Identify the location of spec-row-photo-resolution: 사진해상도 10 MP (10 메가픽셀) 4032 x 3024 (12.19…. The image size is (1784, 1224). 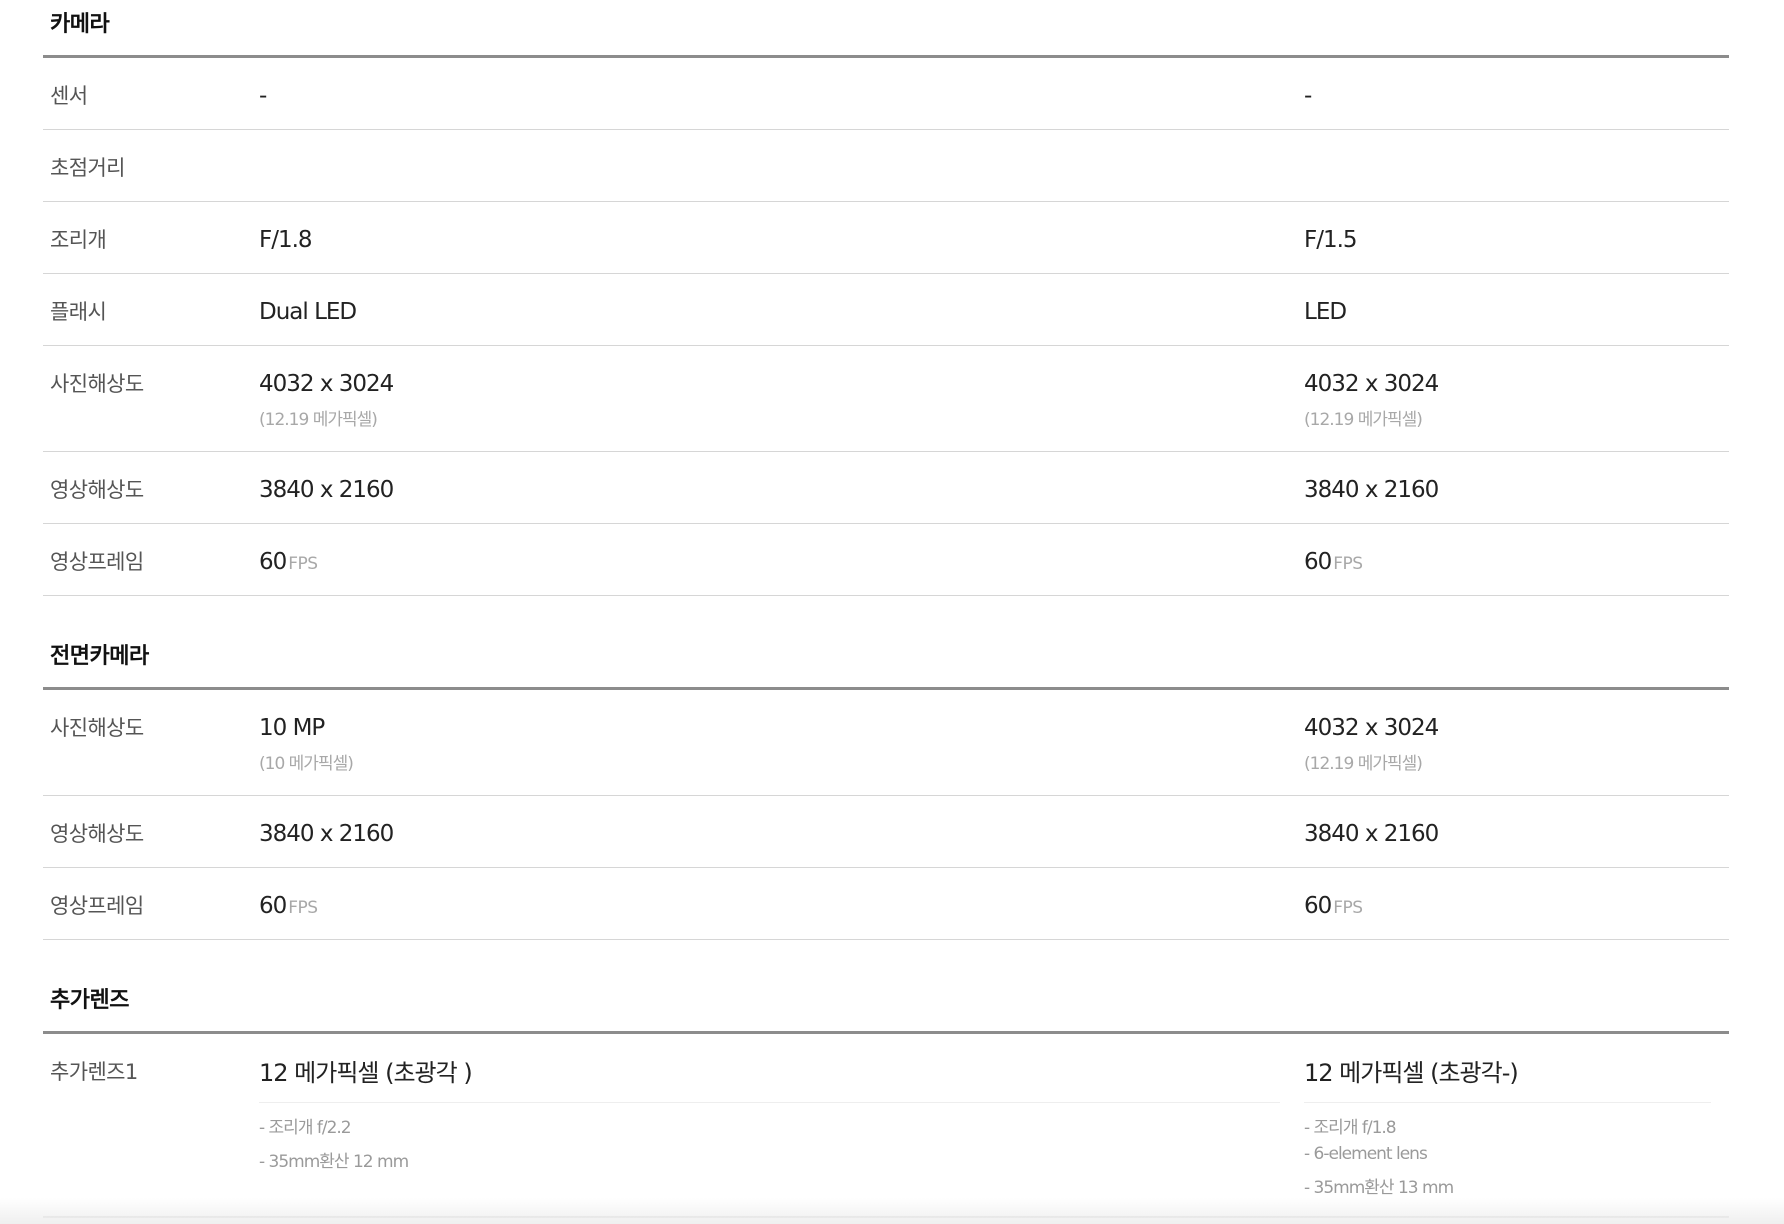
(886, 743).